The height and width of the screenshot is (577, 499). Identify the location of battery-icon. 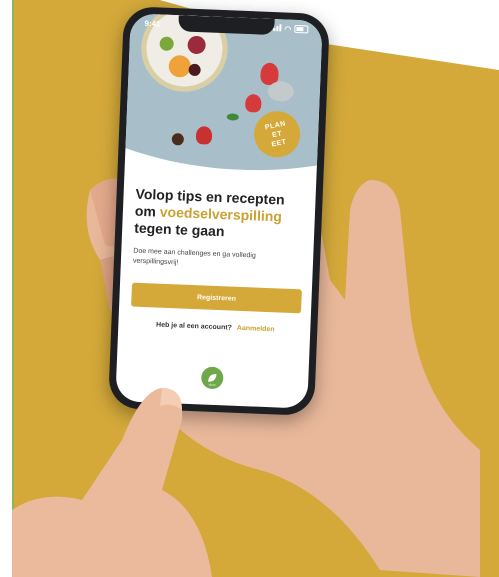
(301, 29).